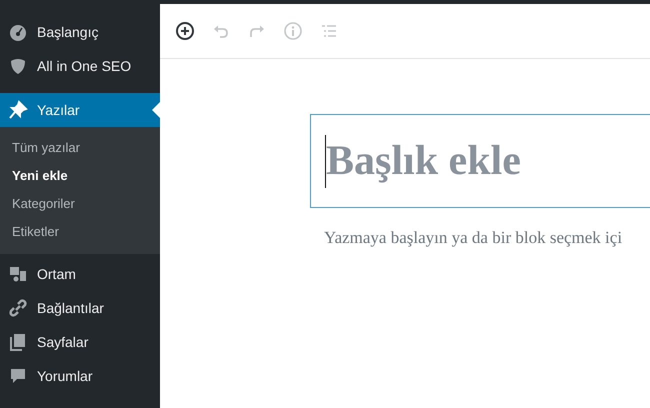  What do you see at coordinates (18, 110) in the screenshot?
I see `pin-icon` at bounding box center [18, 110].